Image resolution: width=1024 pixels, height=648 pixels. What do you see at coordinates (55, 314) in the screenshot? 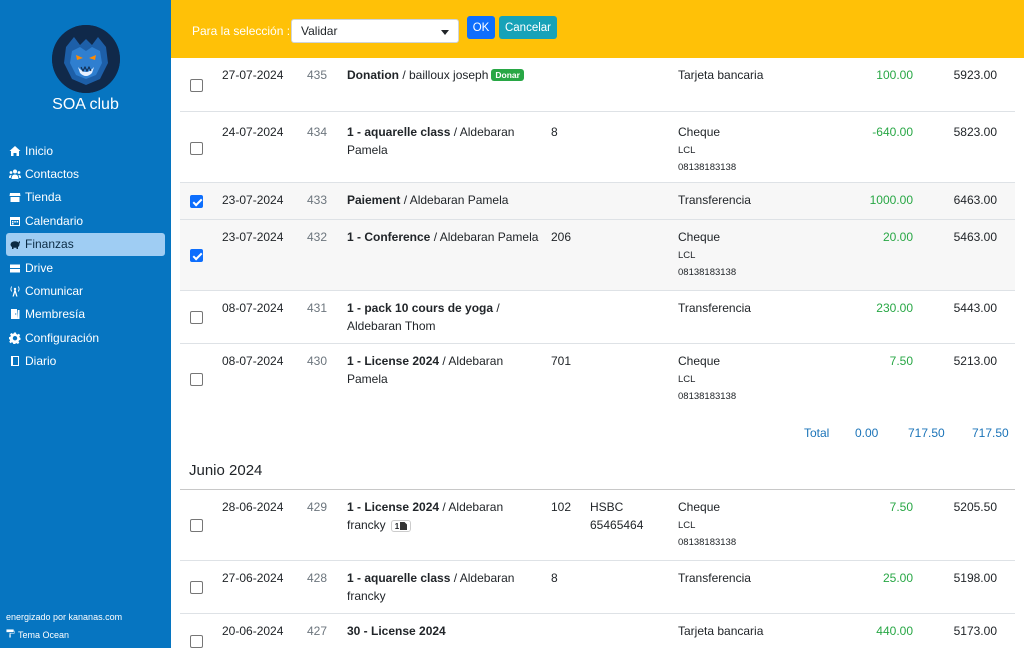
I see `sidebar-item-label: Membresía` at bounding box center [55, 314].